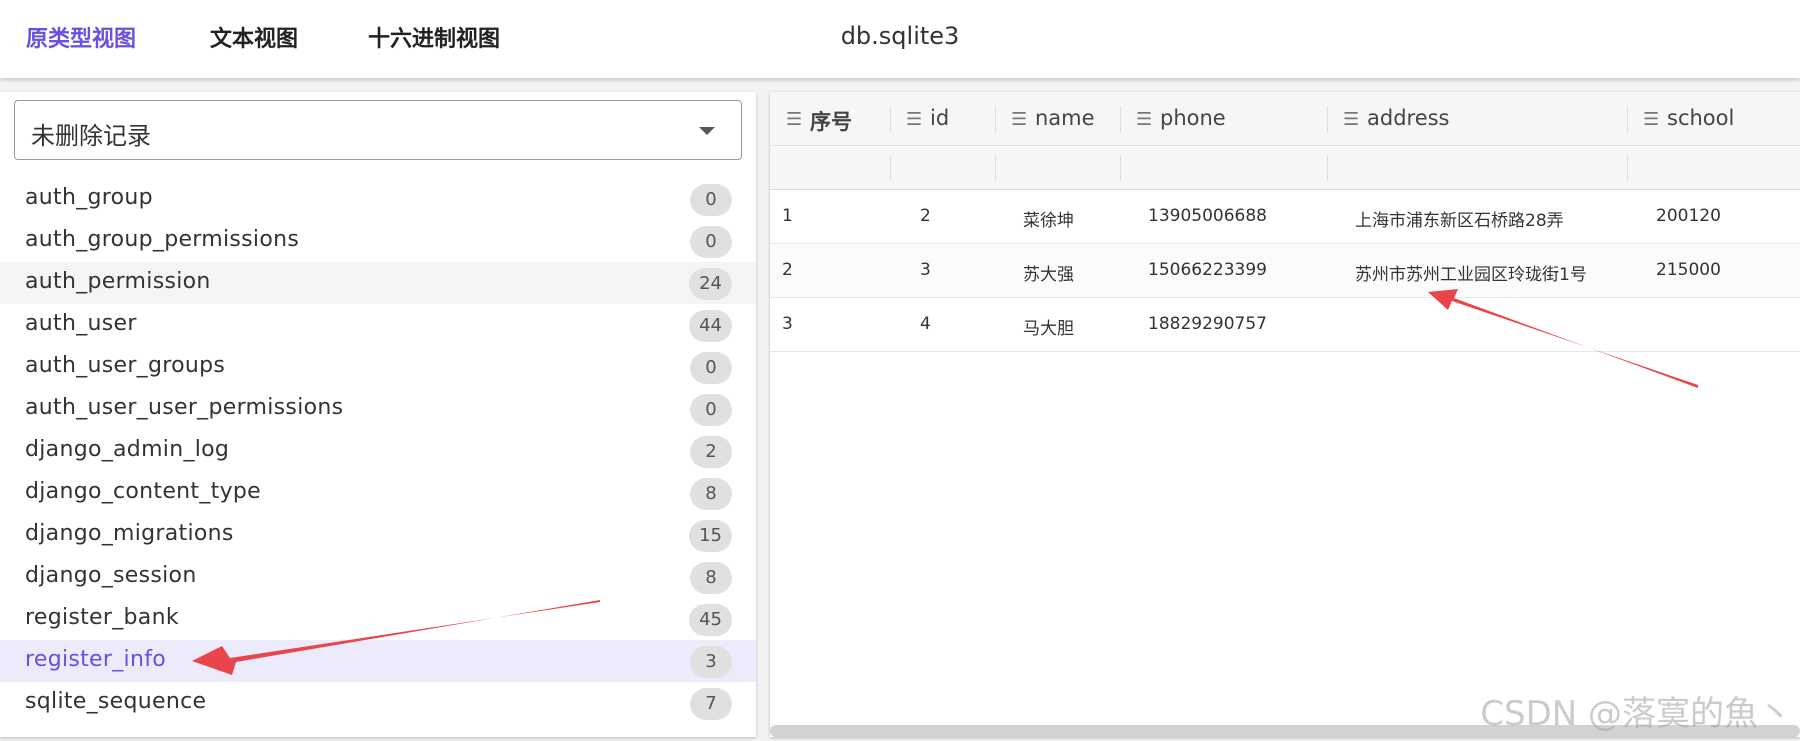 The height and width of the screenshot is (741, 1800). I want to click on column-header-phone: ☰ phone, so click(1223, 119).